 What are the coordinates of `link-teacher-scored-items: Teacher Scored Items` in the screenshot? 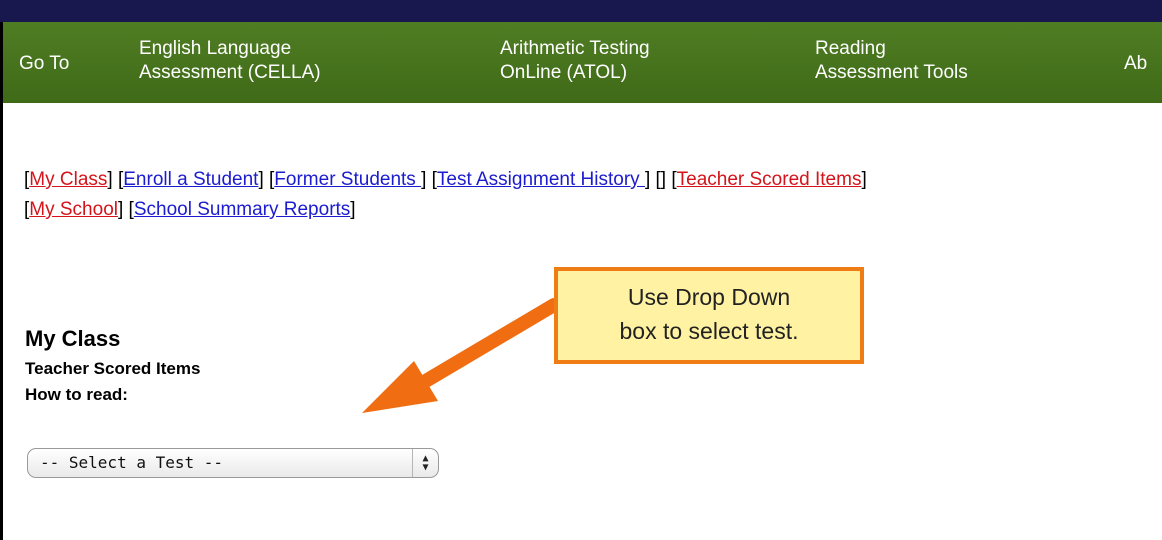 It's located at (769, 179).